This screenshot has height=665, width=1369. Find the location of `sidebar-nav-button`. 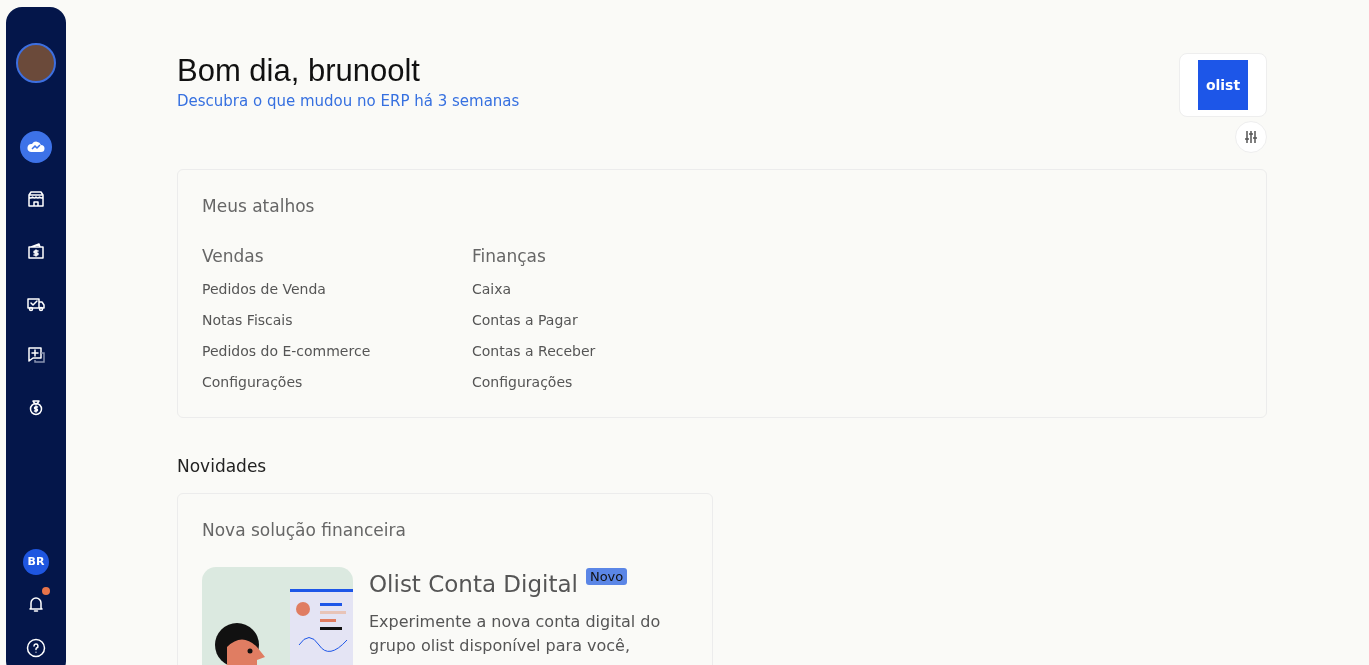

sidebar-nav-button is located at coordinates (36, 147).